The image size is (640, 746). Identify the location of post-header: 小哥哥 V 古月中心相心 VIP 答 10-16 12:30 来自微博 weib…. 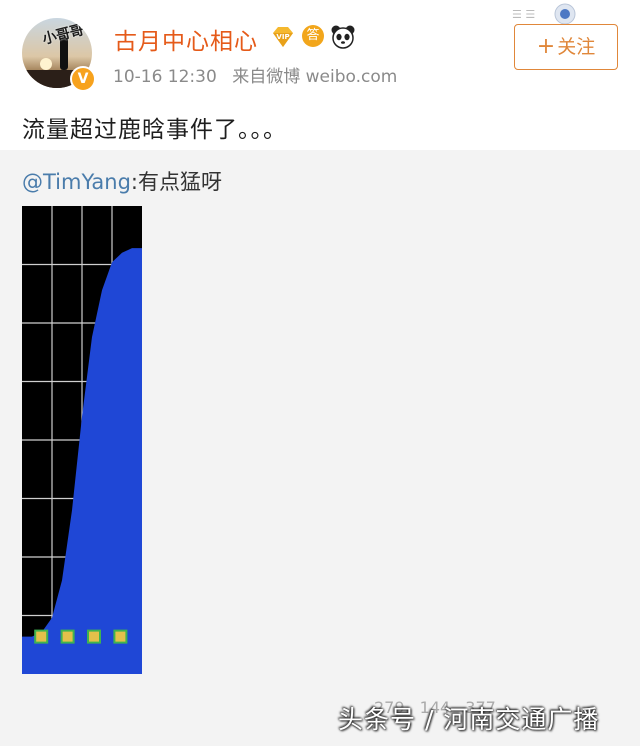
(320, 50).